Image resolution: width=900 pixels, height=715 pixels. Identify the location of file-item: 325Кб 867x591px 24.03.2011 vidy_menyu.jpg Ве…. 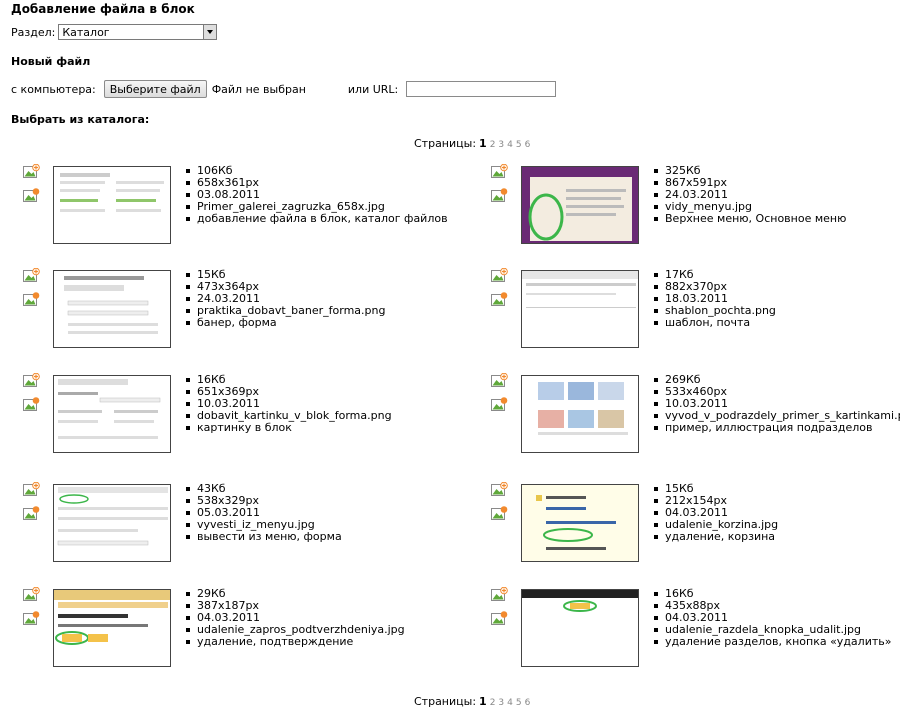
(689, 207).